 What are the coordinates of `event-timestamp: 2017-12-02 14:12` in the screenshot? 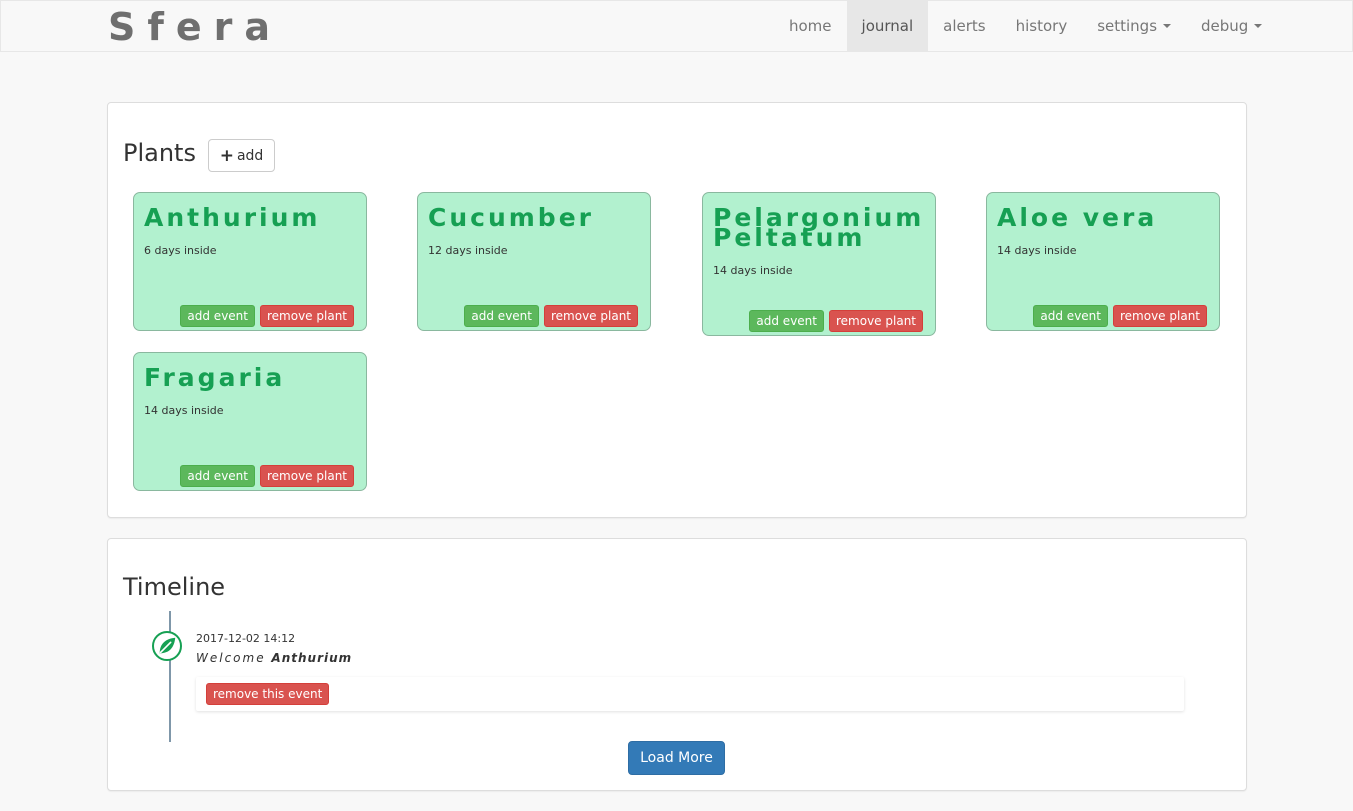 It's located at (246, 638).